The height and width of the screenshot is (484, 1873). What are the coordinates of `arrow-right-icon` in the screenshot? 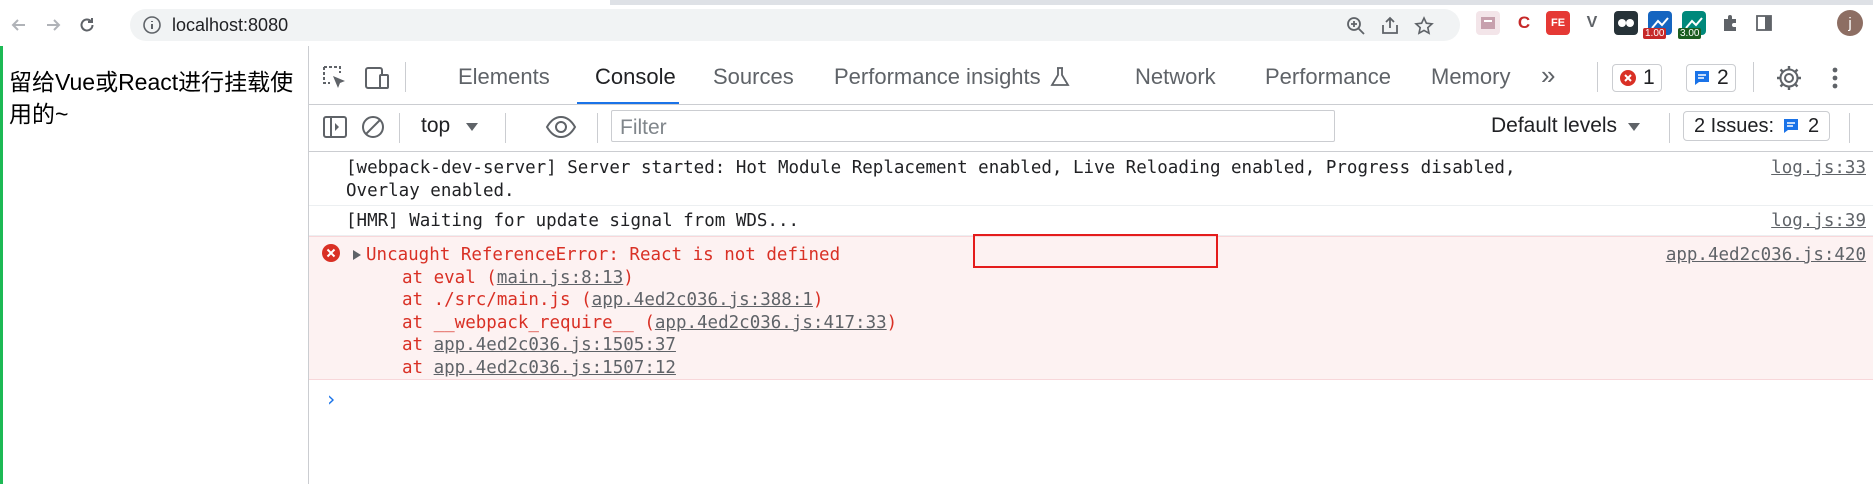 It's located at (54, 25).